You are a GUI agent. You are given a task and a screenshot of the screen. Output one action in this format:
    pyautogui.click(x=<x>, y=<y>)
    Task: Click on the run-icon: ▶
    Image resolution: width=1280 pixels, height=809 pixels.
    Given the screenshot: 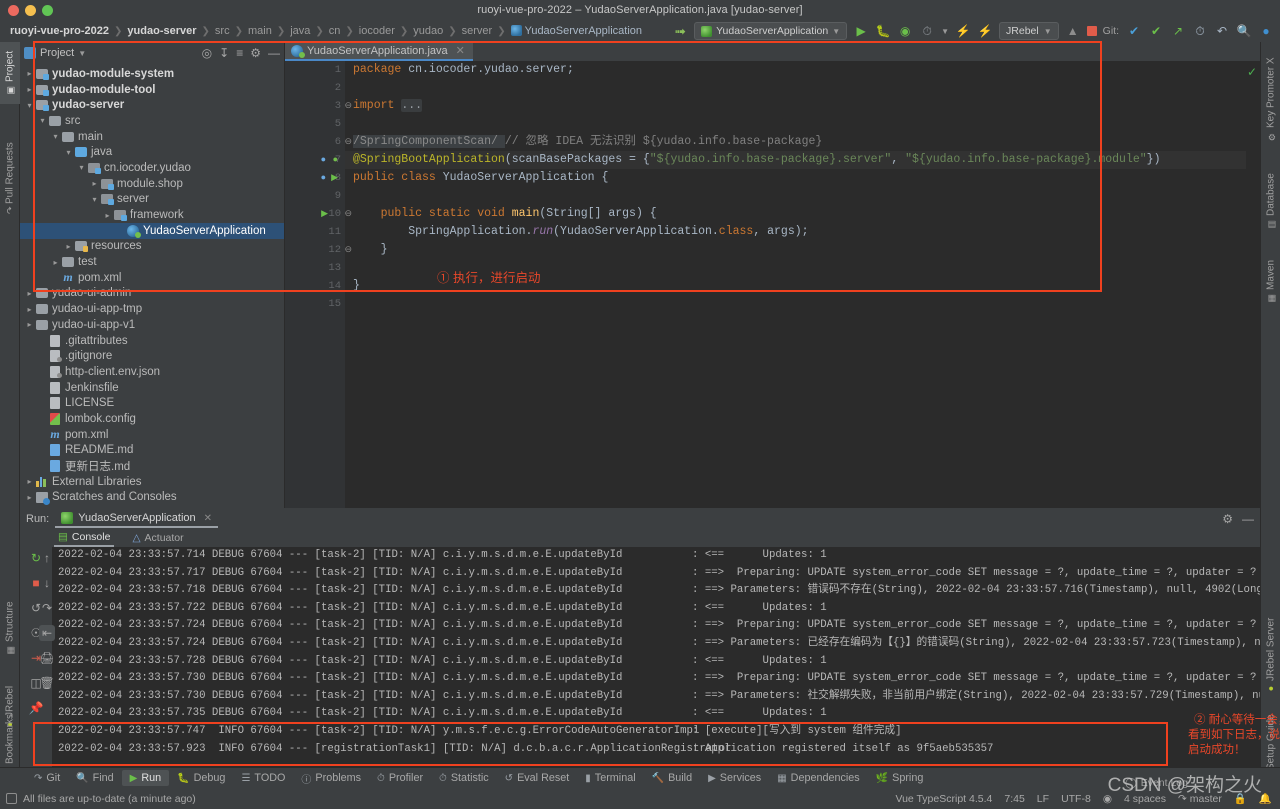 What is the action you would take?
    pyautogui.click(x=861, y=31)
    